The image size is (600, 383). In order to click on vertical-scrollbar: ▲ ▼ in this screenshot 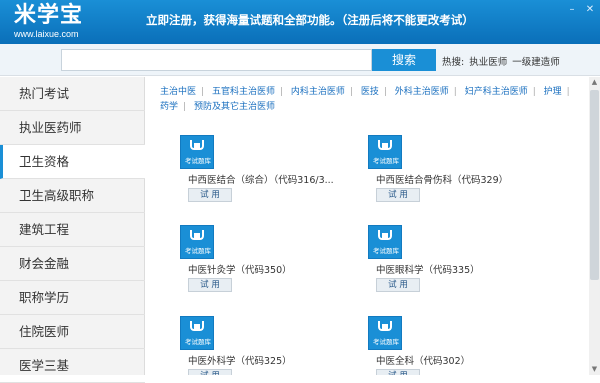, I will do `click(594, 226)`.